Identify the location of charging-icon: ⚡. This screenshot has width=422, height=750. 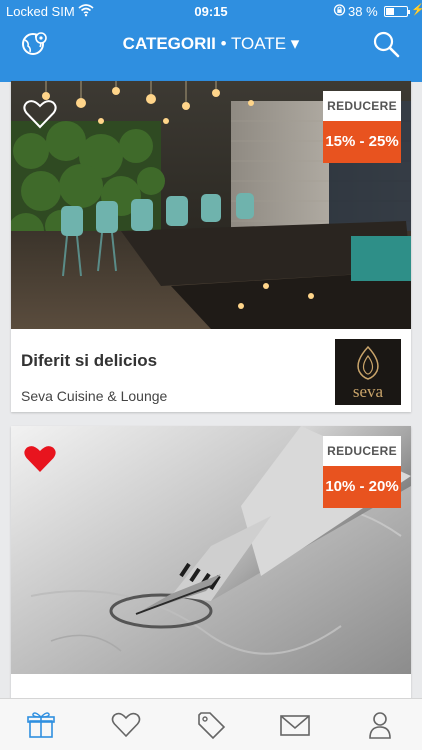
(416, 10).